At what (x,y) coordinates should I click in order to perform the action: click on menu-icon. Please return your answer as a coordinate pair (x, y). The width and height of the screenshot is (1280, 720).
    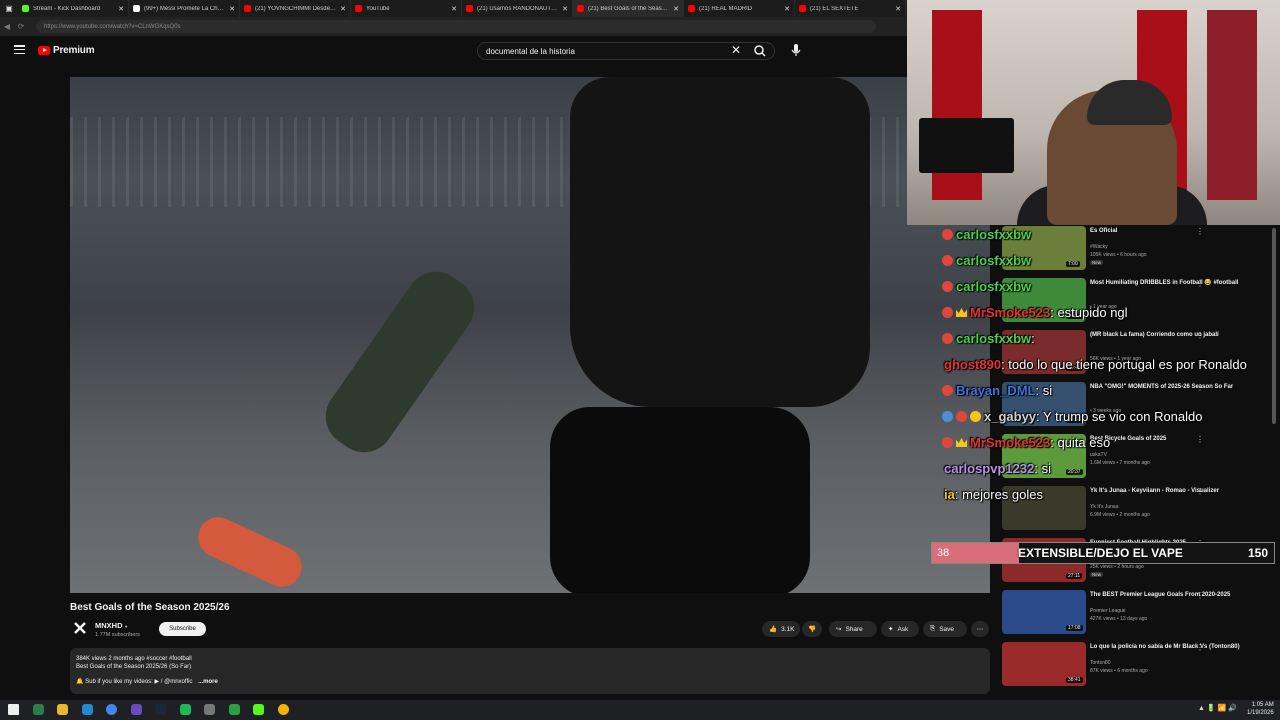
    Looking at the image, I should click on (19, 50).